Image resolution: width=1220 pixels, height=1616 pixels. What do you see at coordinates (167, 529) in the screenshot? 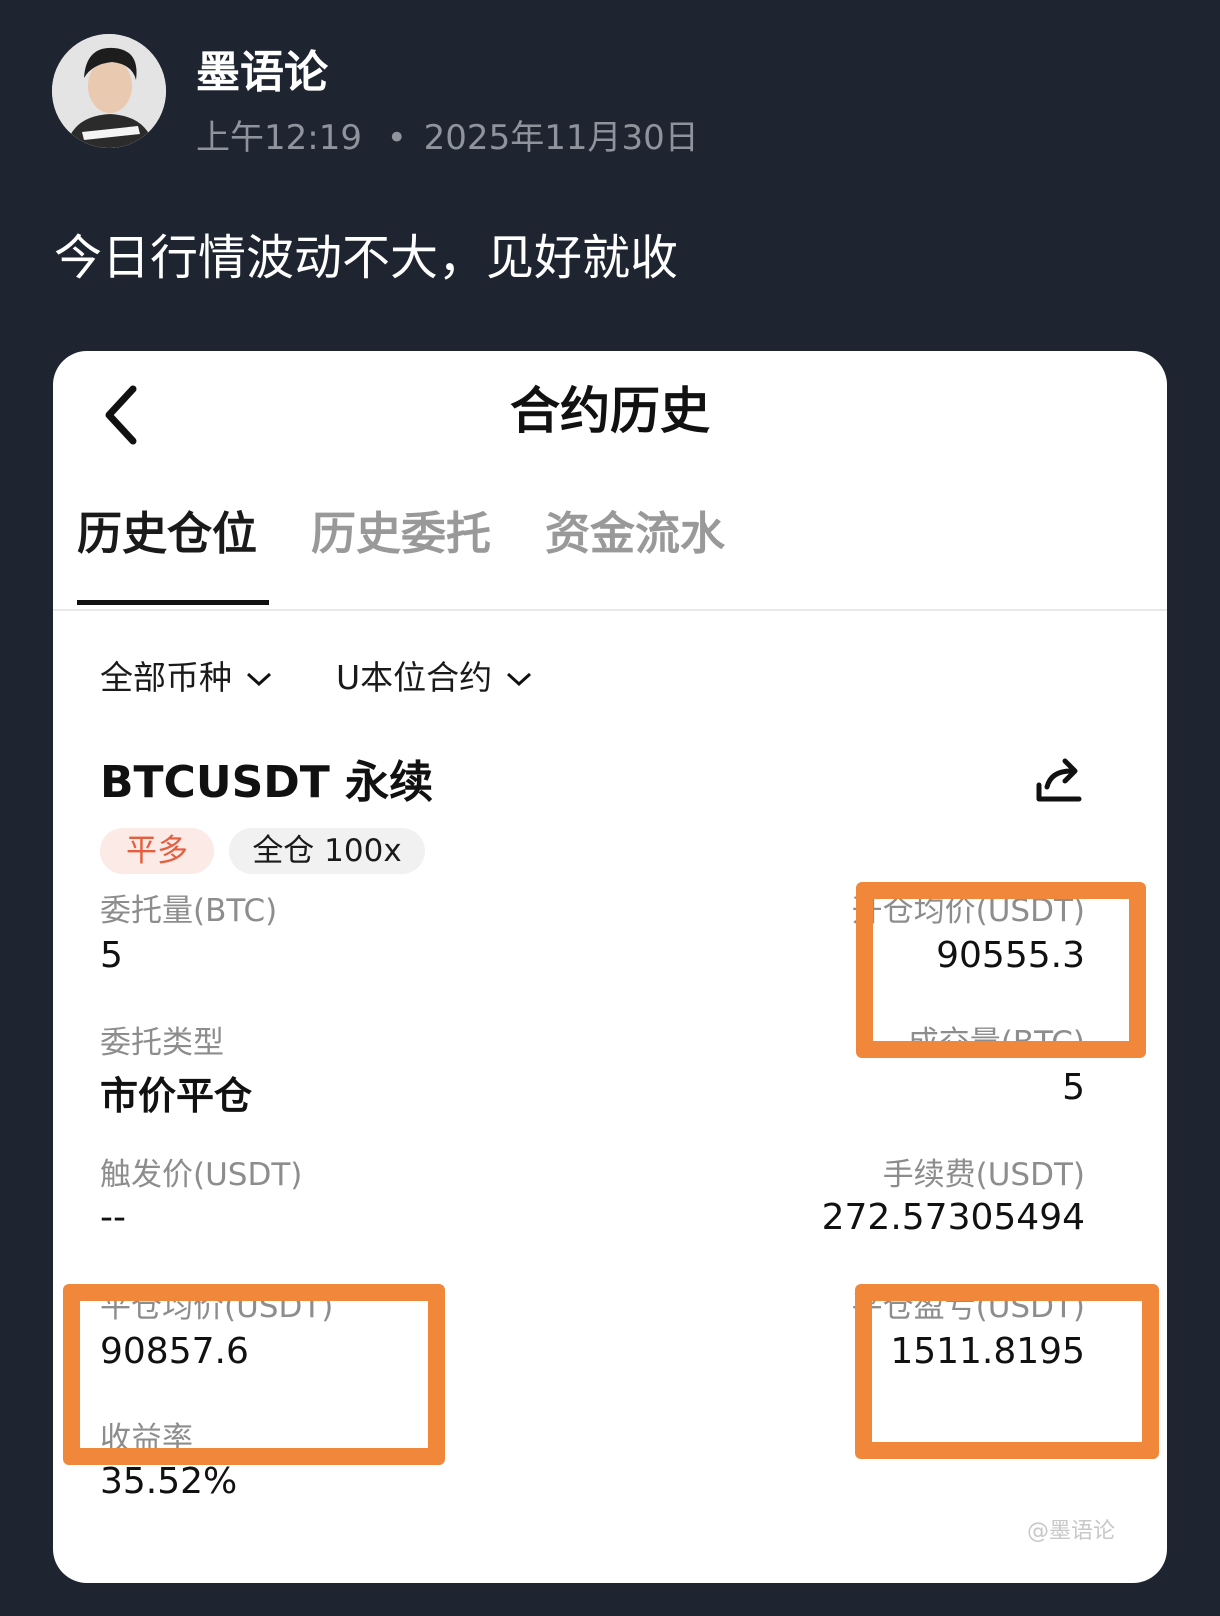
I see `tab-history-positions: 历史仓位` at bounding box center [167, 529].